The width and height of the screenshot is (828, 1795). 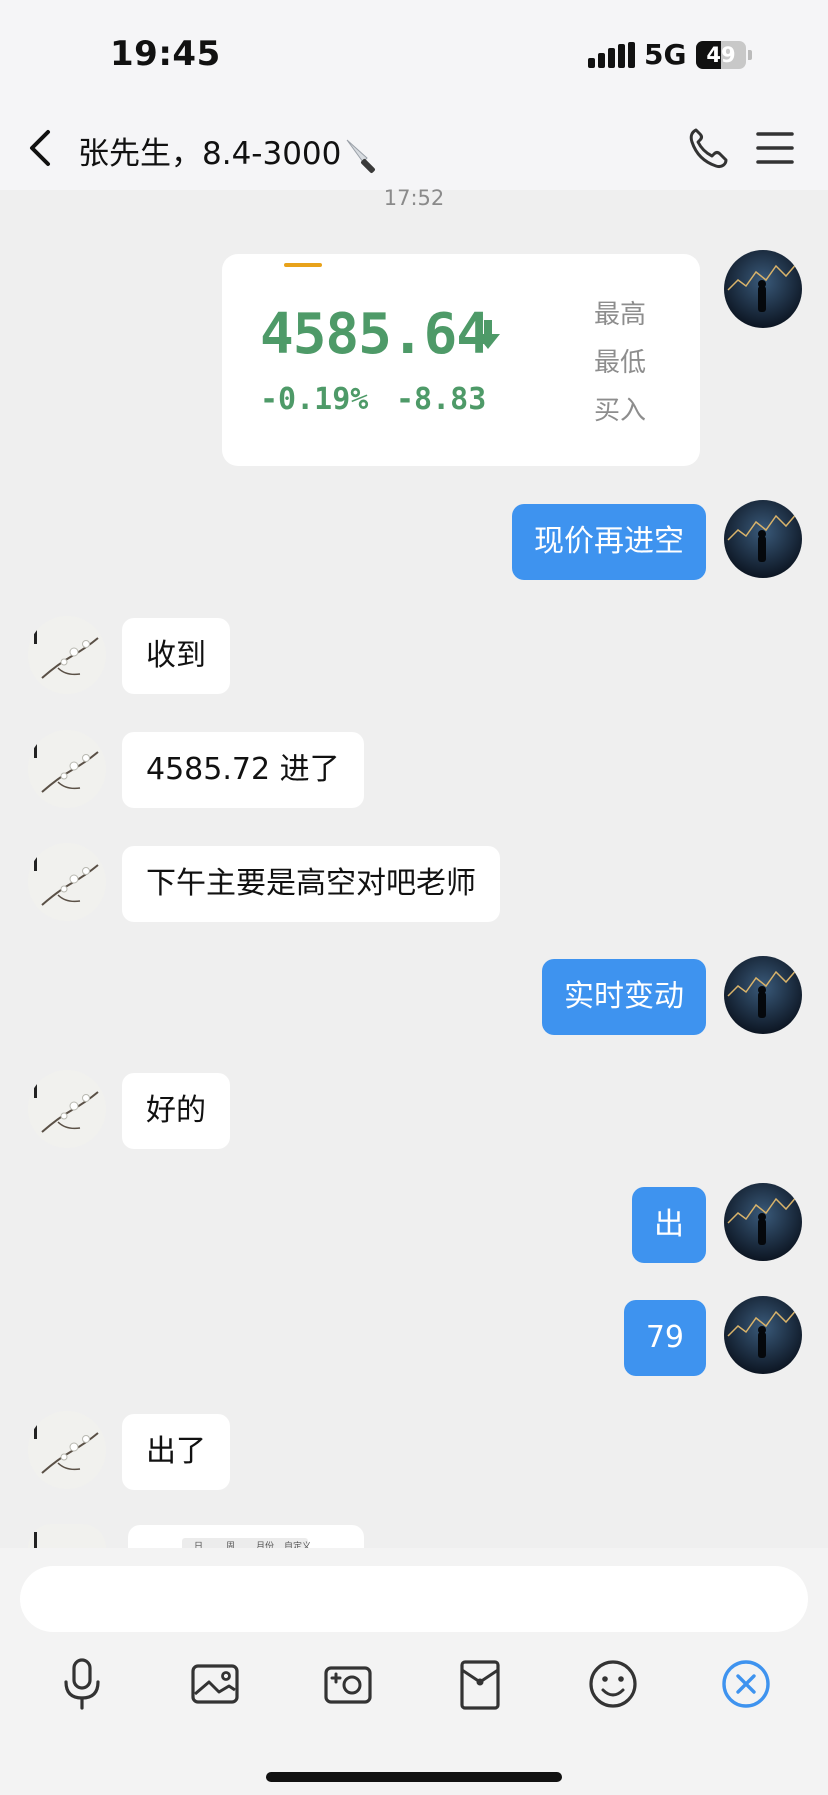 What do you see at coordinates (414, 150) in the screenshot?
I see `chat-header: 张先生，8.4-3000` at bounding box center [414, 150].